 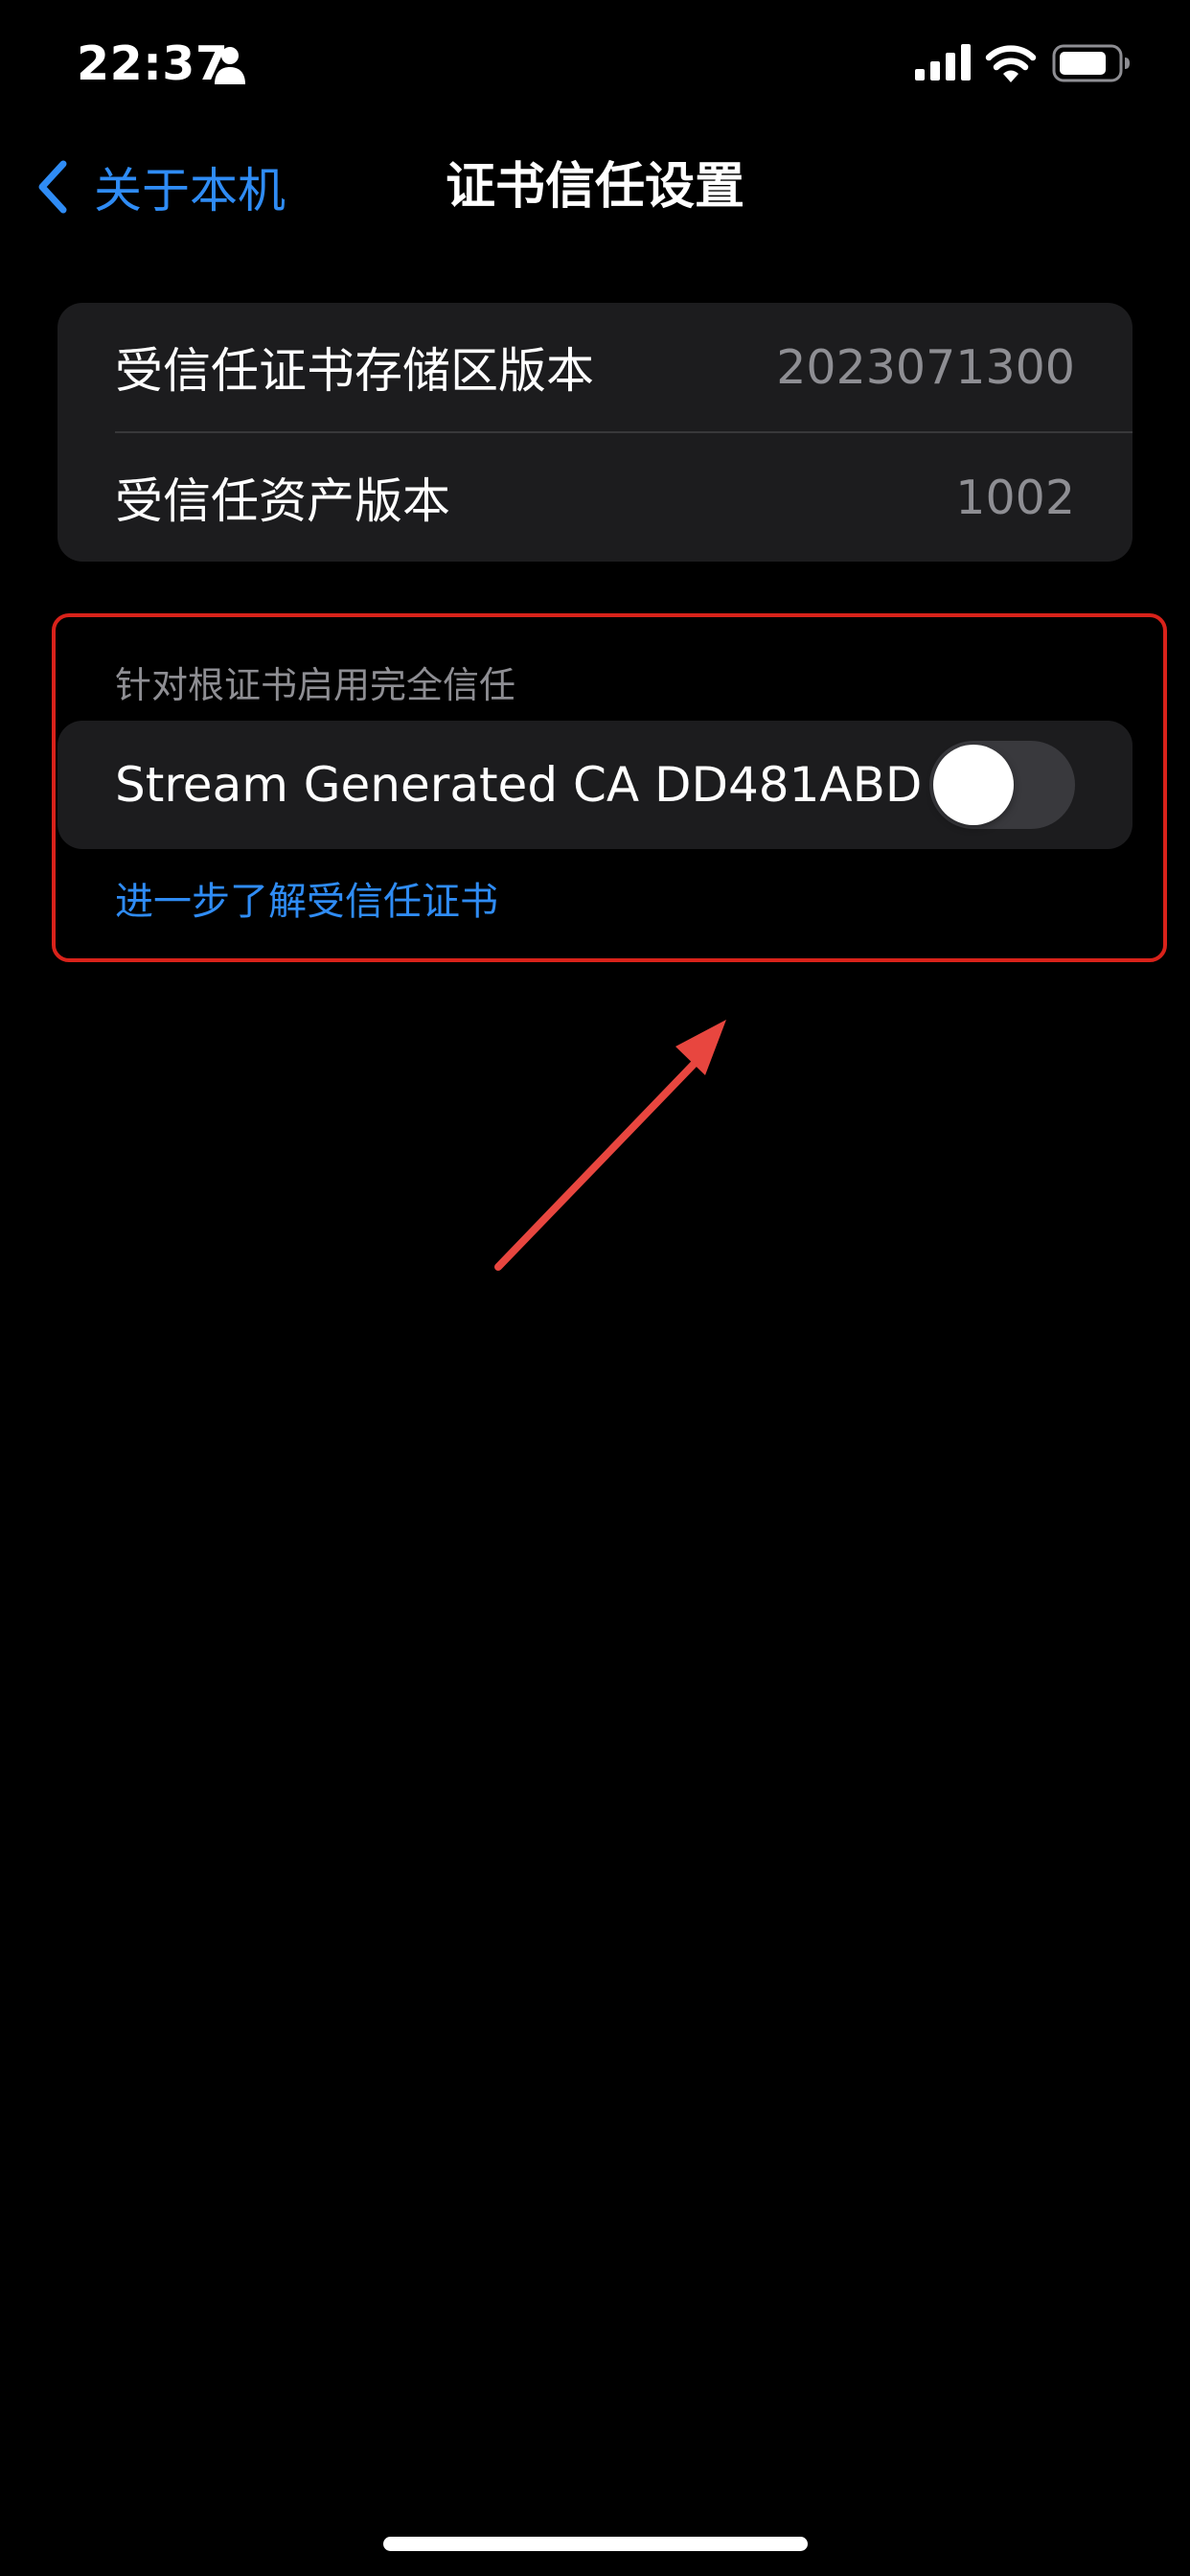 What do you see at coordinates (1091, 63) in the screenshot?
I see `battery-icon` at bounding box center [1091, 63].